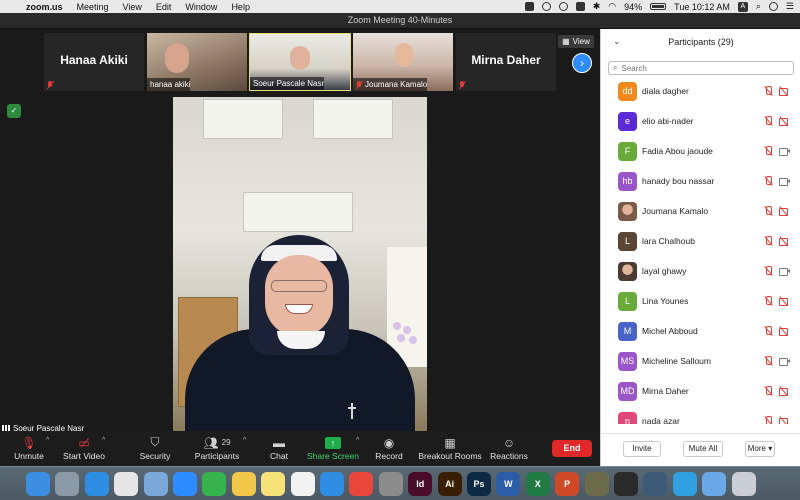 This screenshot has height=500, width=800. What do you see at coordinates (14, 111) in the screenshot?
I see `encryption-shield-icon: ✓` at bounding box center [14, 111].